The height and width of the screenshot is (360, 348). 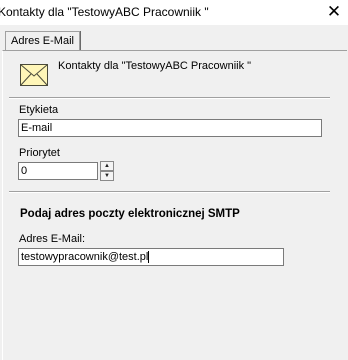 I want to click on chevron-up-icon: ▲, so click(x=107, y=166).